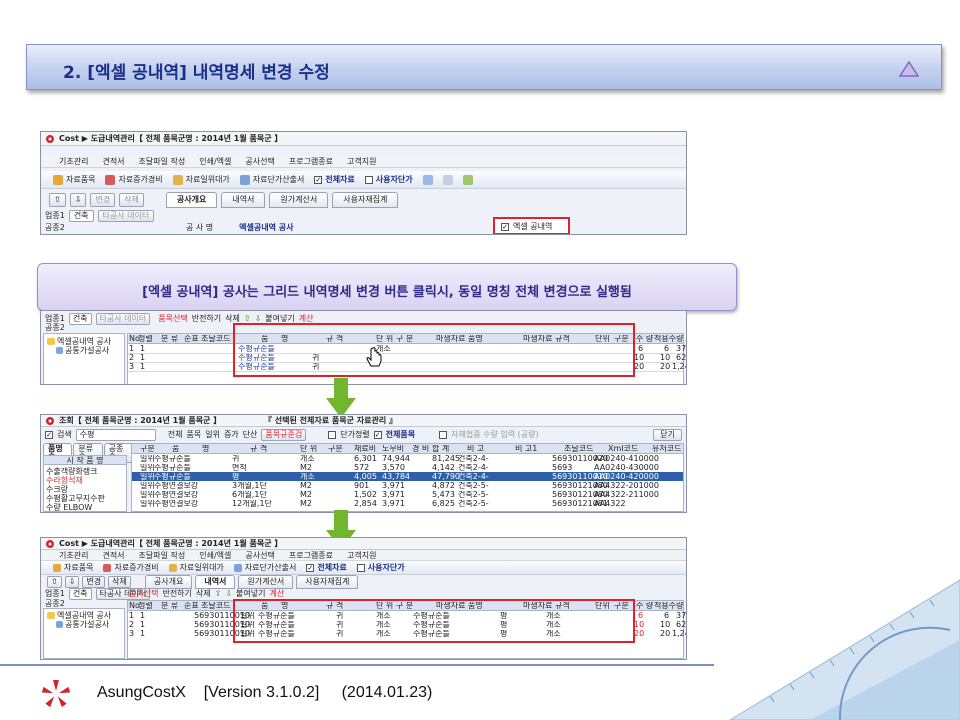  I want to click on list-item: 수크랑, so click(85, 489).